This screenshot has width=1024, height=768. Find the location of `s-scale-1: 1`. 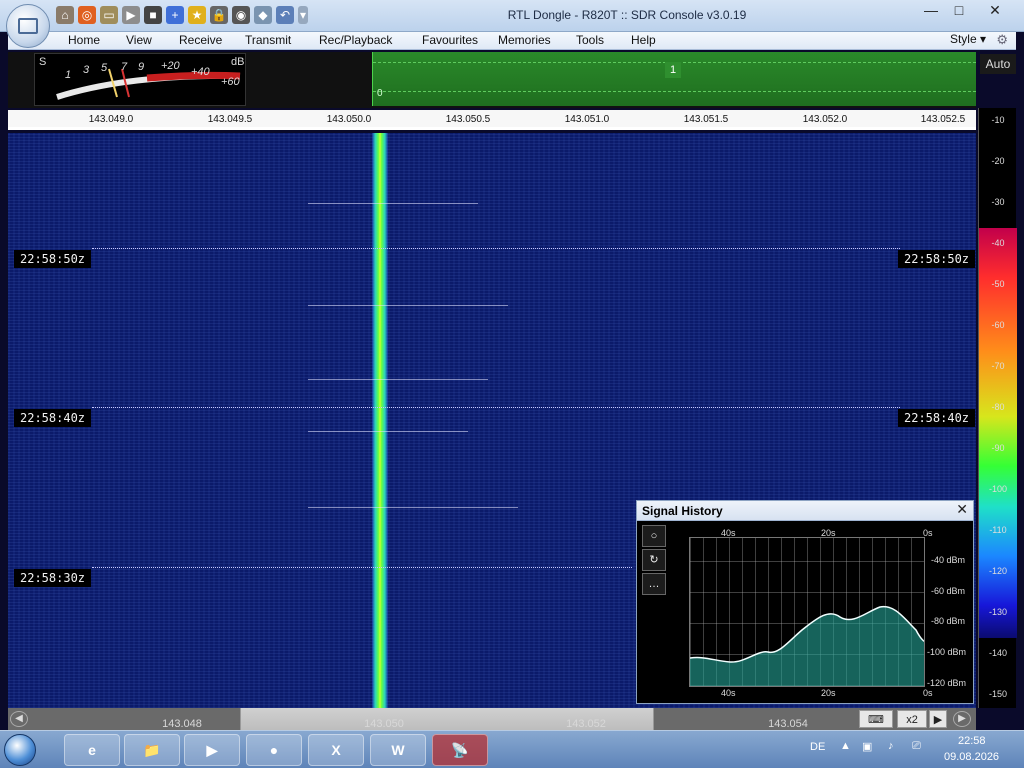

s-scale-1: 1 is located at coordinates (68, 75).